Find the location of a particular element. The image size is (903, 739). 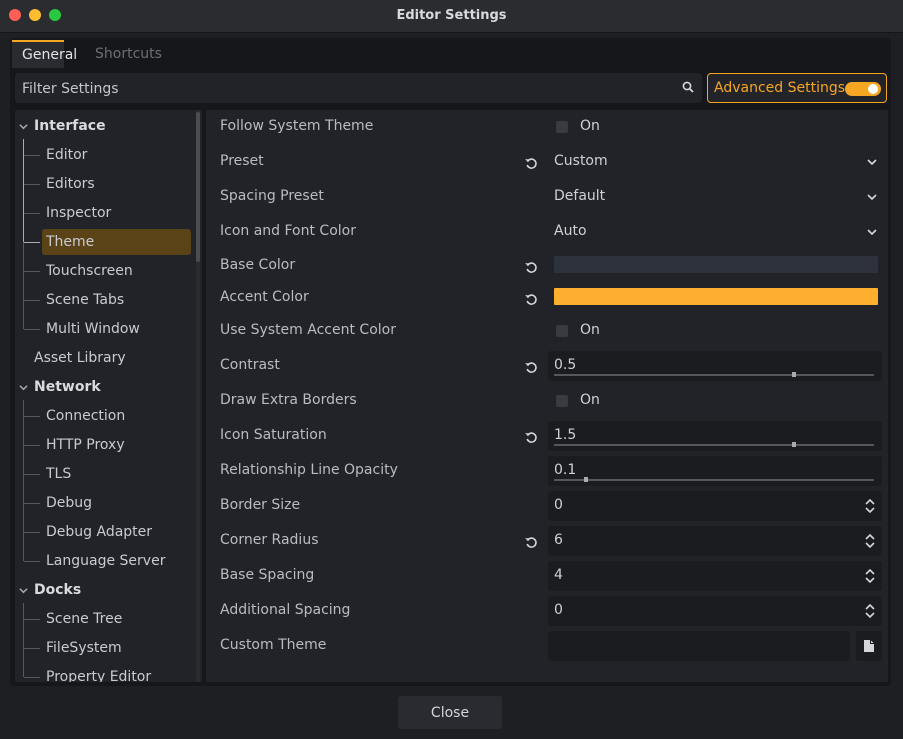

tree-item-inspector: Inspector is located at coordinates (105, 213).